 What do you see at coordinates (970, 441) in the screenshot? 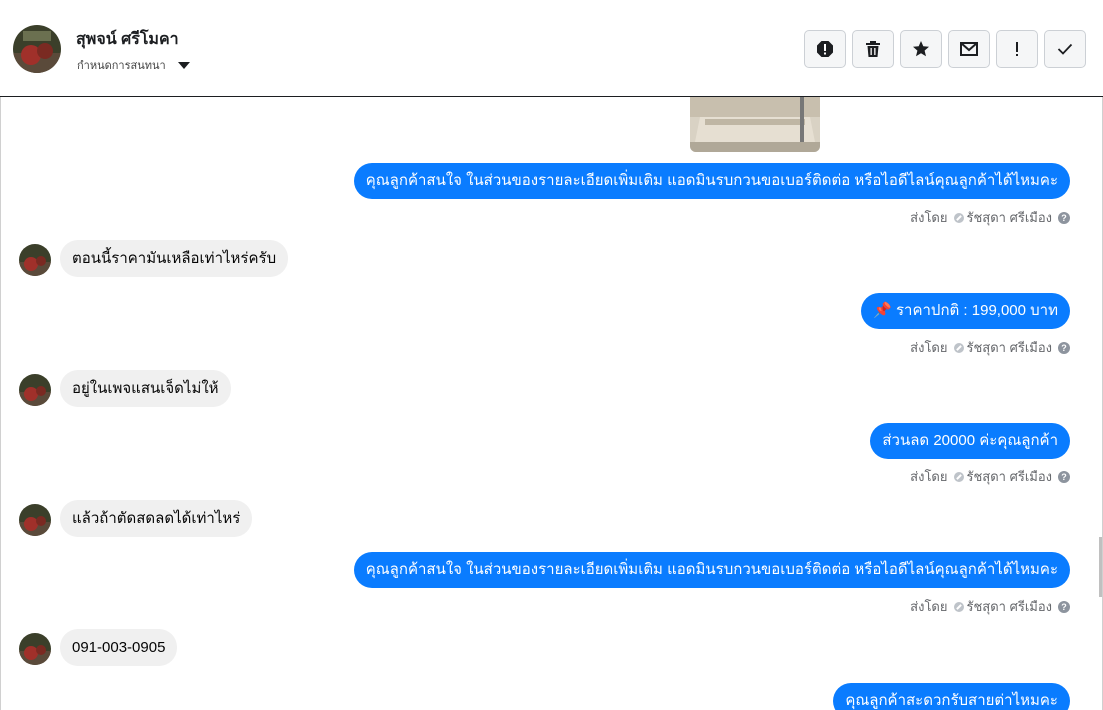
I see `outgoing-message: ส่วนลด 20000 ค่ะคุณลูกค้า` at bounding box center [970, 441].